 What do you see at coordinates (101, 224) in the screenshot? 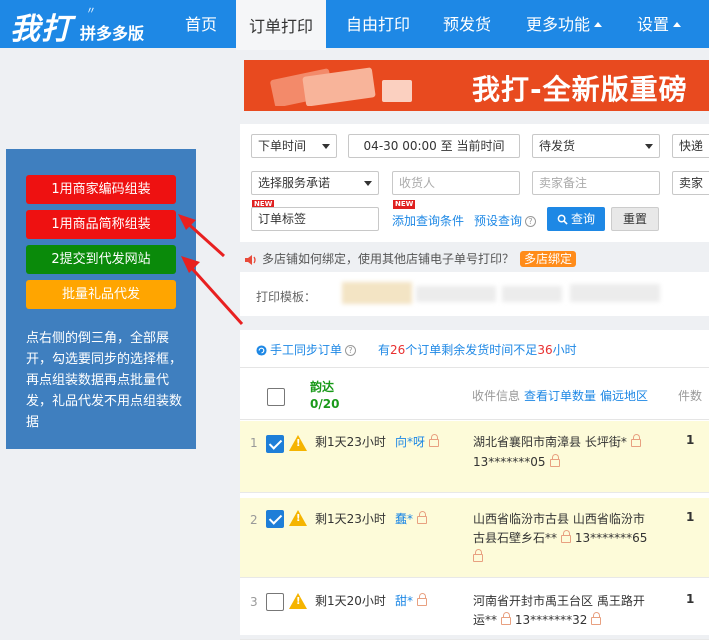
I see `assemble-by-short-name-button: 1用商品简称组装` at bounding box center [101, 224].